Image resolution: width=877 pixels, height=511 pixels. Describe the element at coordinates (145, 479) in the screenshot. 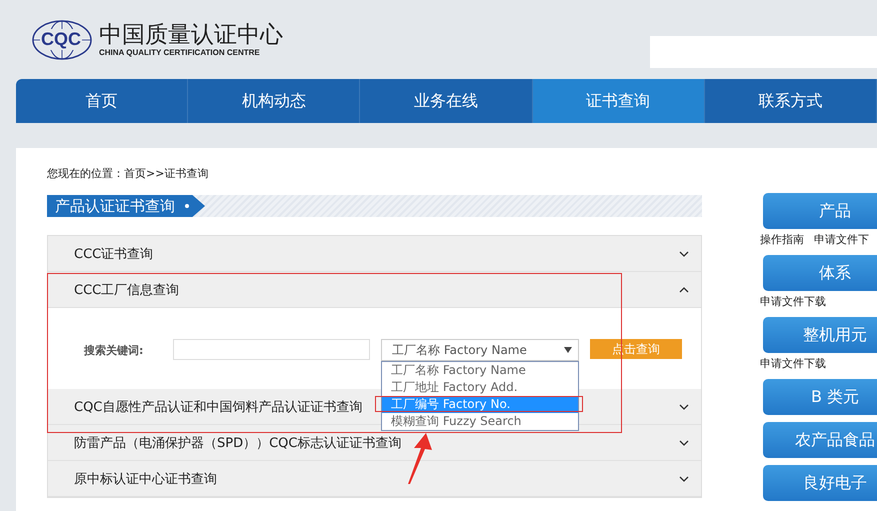

I see `accordion-title: 原中标认证中心证书查询` at that location.